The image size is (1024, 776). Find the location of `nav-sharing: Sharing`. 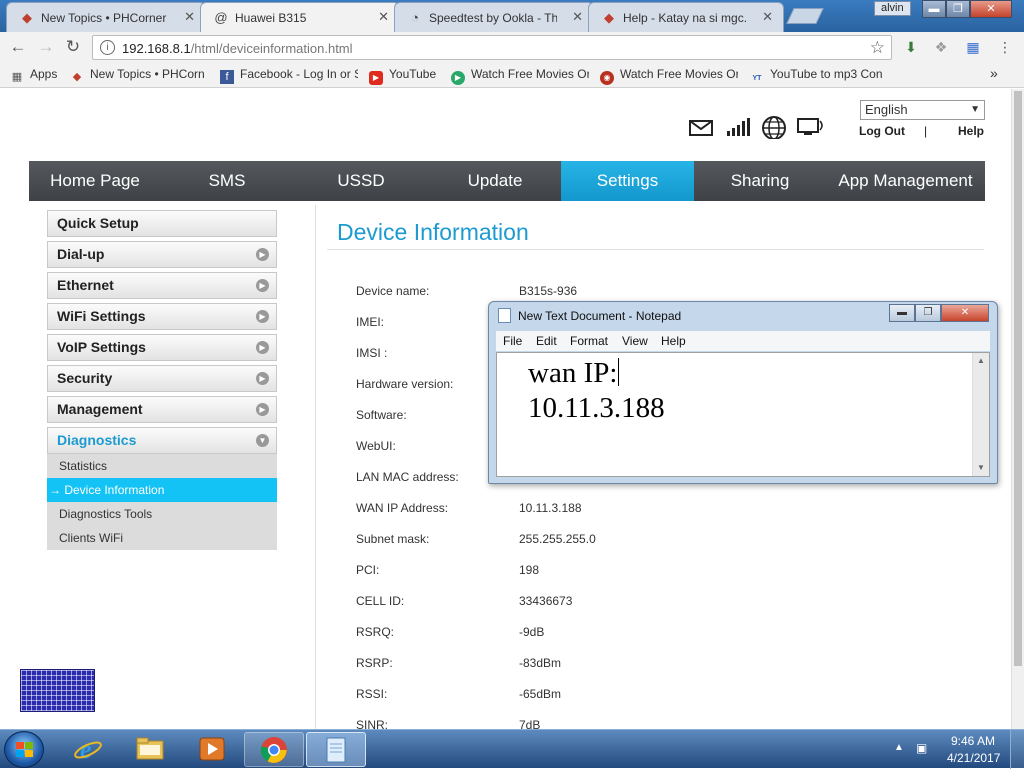

nav-sharing: Sharing is located at coordinates (760, 181).